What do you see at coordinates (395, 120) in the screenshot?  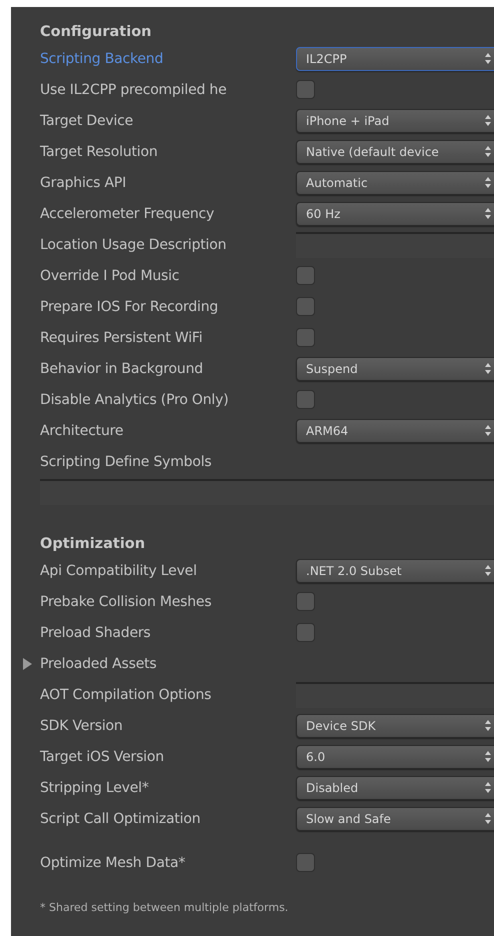 I see `dropdown: iPhone + iPad` at bounding box center [395, 120].